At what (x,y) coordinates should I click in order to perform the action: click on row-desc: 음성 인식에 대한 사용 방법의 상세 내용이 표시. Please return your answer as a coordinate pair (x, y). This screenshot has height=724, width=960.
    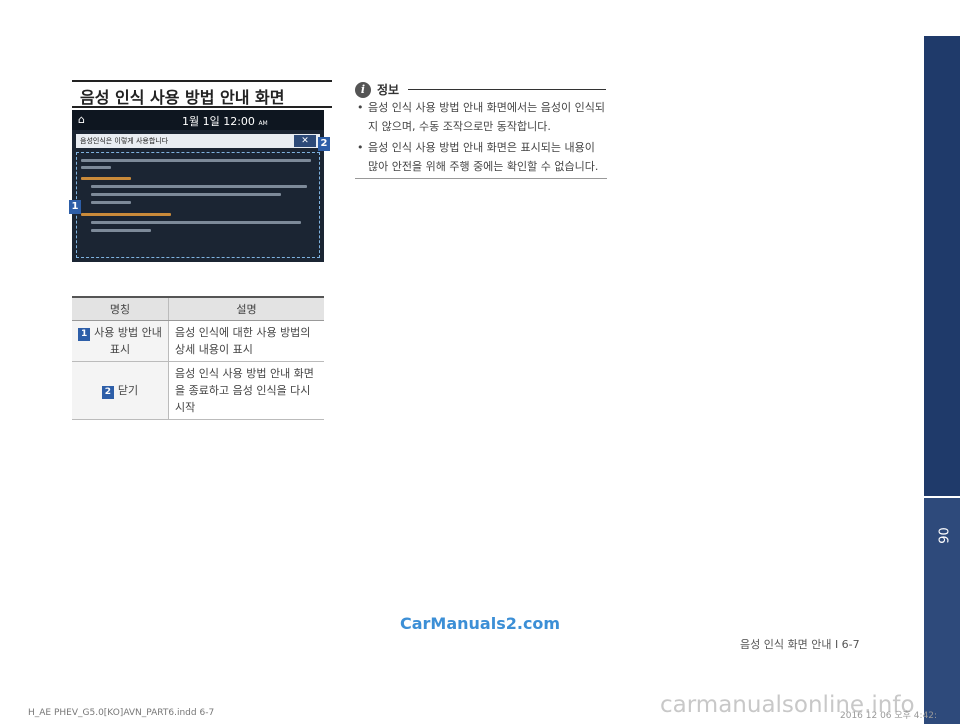
    Looking at the image, I should click on (246, 341).